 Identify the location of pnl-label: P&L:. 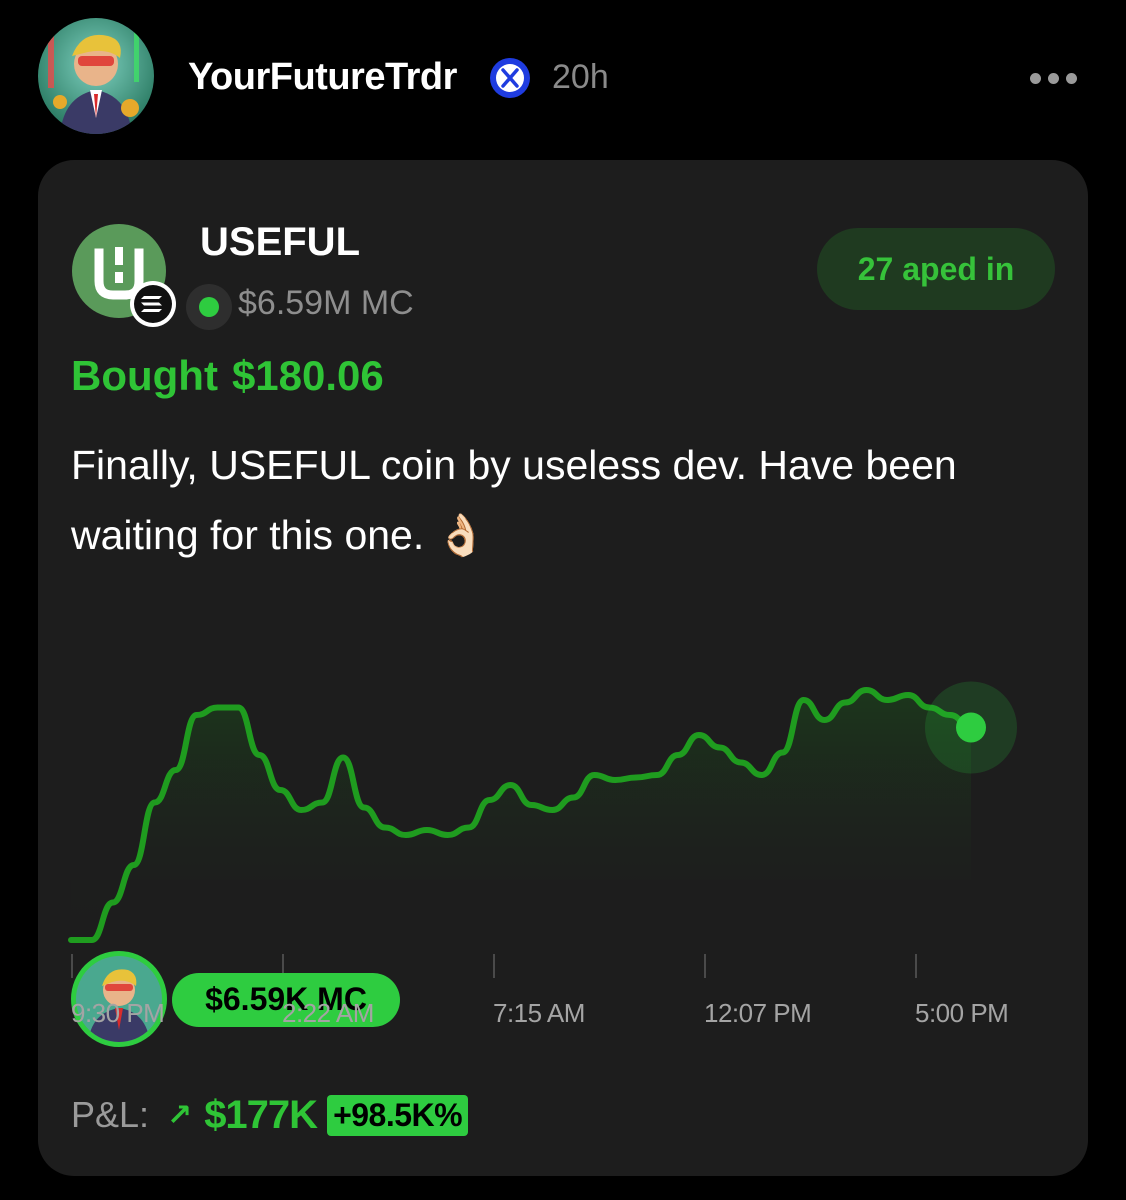
(110, 1114).